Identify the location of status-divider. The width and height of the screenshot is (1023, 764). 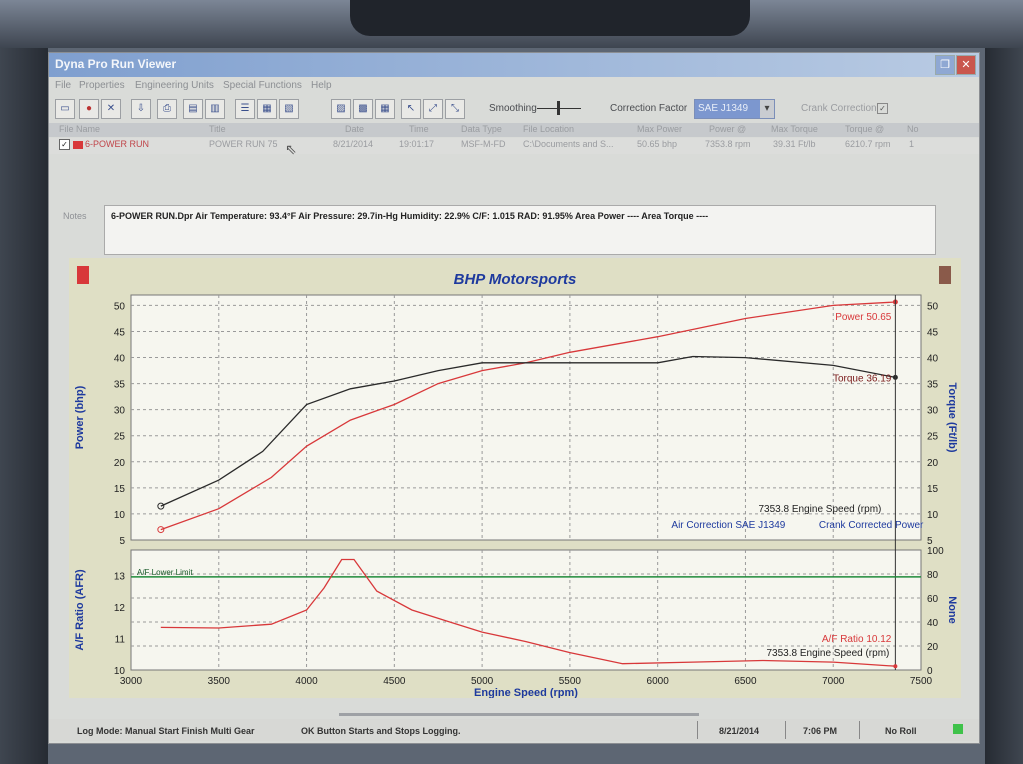
(697, 730).